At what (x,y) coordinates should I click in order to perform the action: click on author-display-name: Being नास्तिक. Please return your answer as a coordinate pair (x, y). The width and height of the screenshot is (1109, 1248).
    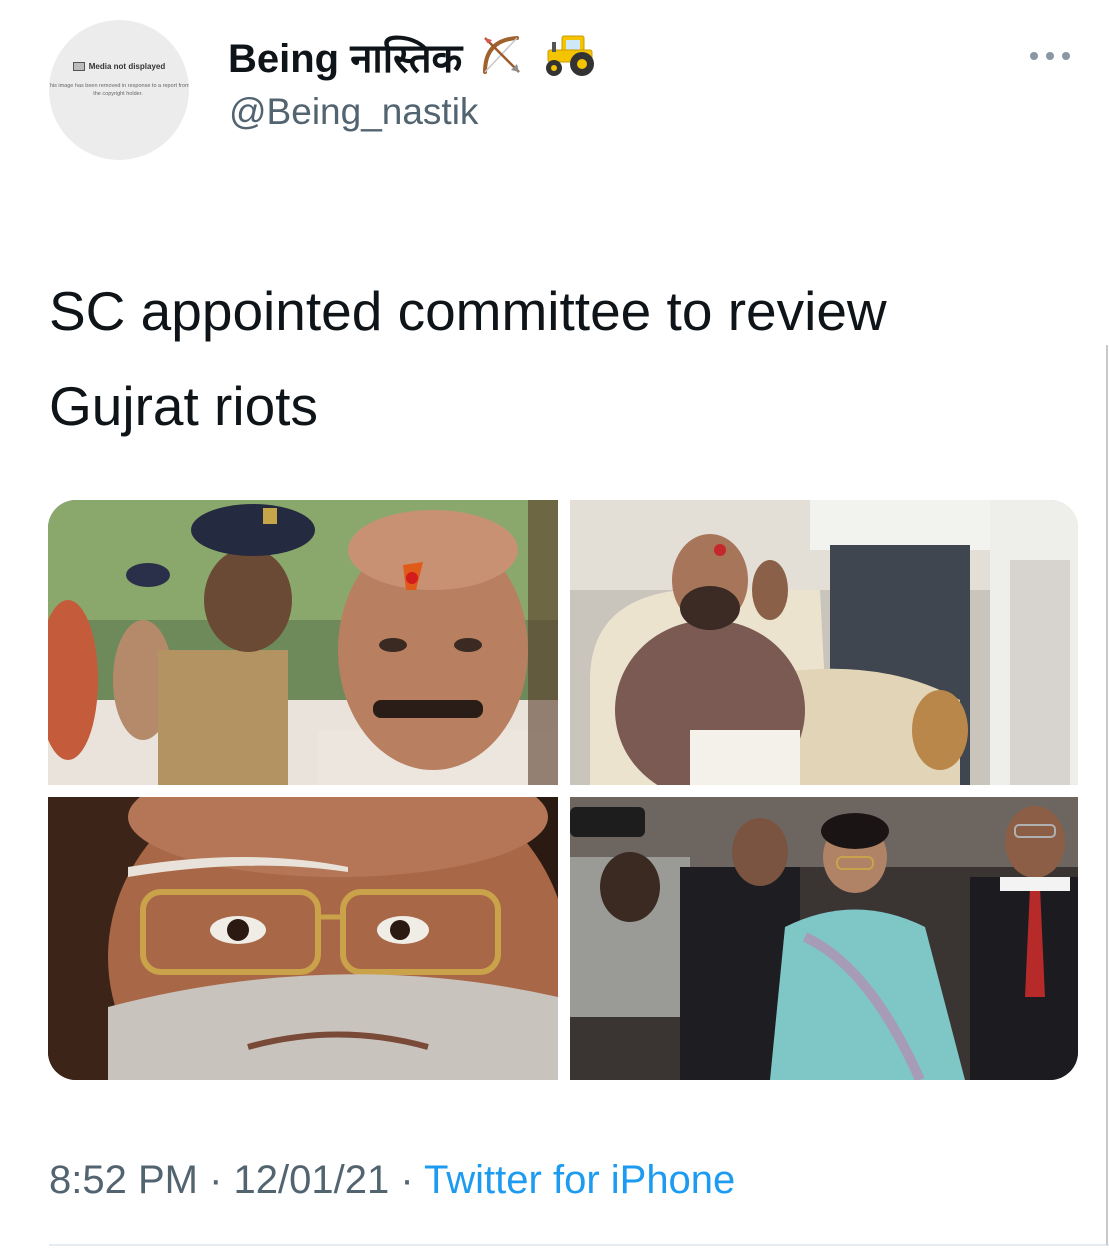
    Looking at the image, I should click on (415, 61).